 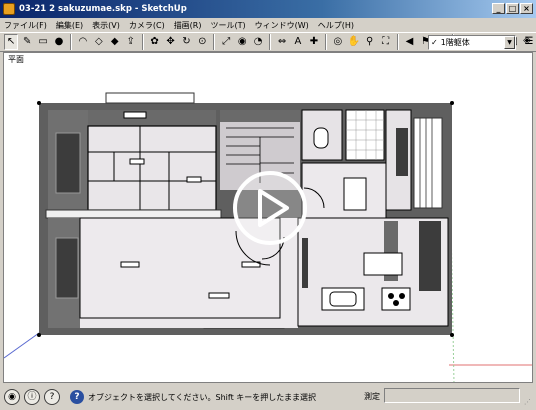 I want to click on close-button: ×, so click(x=526, y=8).